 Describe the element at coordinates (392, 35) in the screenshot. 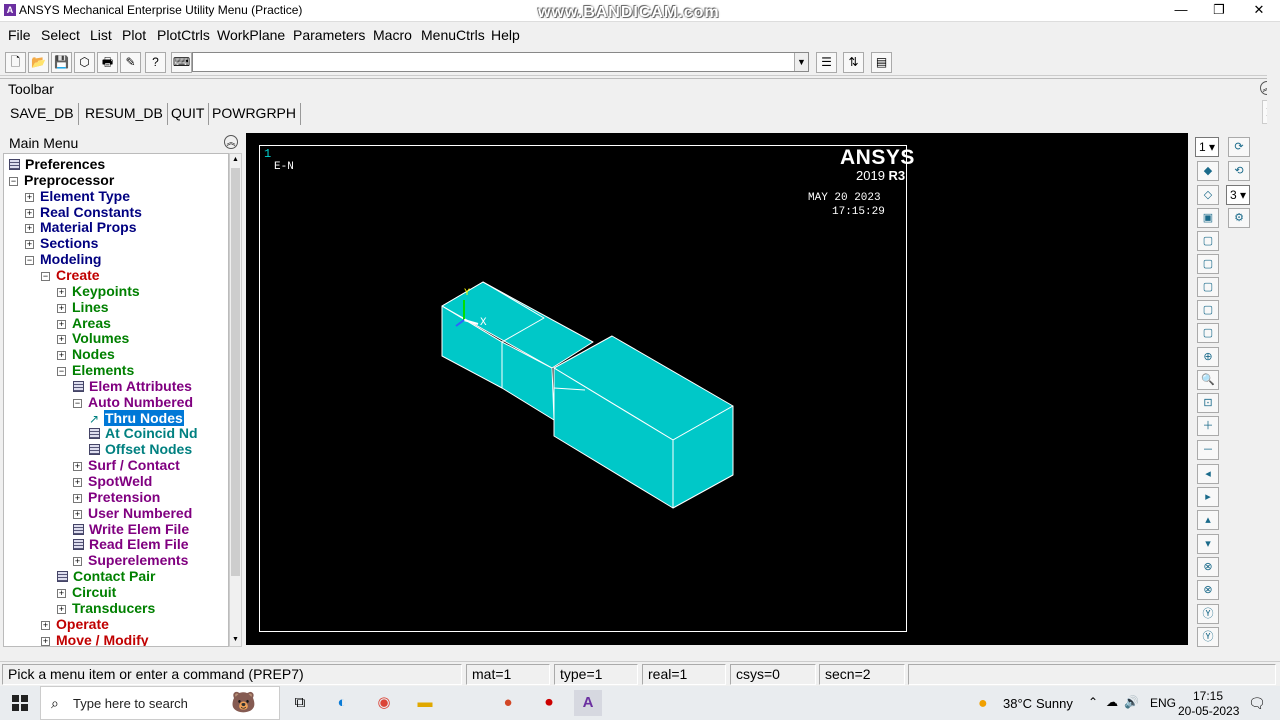

I see `menu-macro: Macro` at that location.